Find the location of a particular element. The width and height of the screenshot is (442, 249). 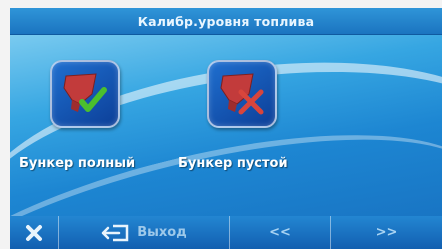

page-title: Калибр.уровня топлива is located at coordinates (226, 21).